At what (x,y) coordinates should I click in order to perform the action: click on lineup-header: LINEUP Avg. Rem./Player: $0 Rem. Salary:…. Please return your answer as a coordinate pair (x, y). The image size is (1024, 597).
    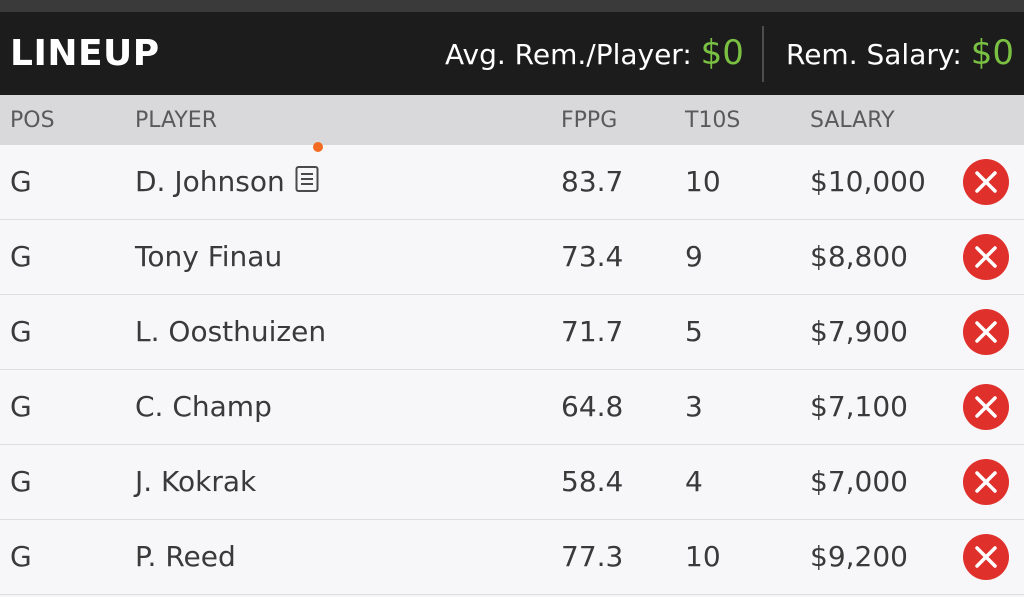
    Looking at the image, I should click on (512, 53).